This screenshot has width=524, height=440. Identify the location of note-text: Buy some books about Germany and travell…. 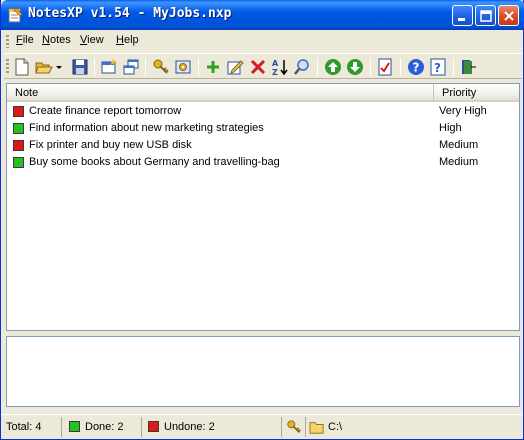
(154, 162).